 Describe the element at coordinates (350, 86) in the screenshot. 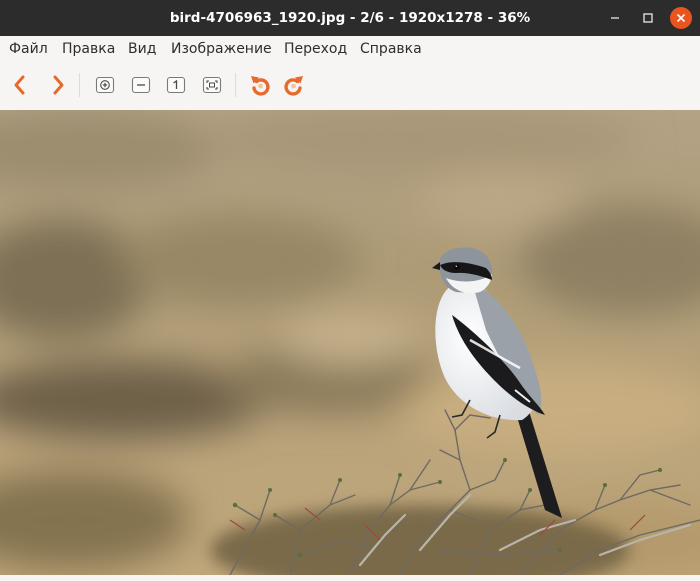

I see `toolbar` at that location.